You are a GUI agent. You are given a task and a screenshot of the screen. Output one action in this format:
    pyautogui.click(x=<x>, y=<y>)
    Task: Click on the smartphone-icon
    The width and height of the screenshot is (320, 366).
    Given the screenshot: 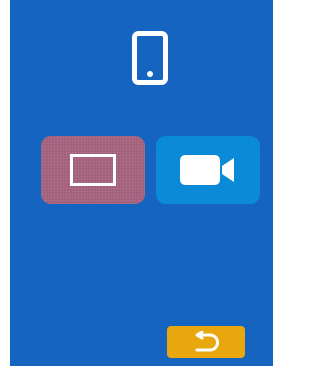 What is the action you would take?
    pyautogui.click(x=150, y=58)
    